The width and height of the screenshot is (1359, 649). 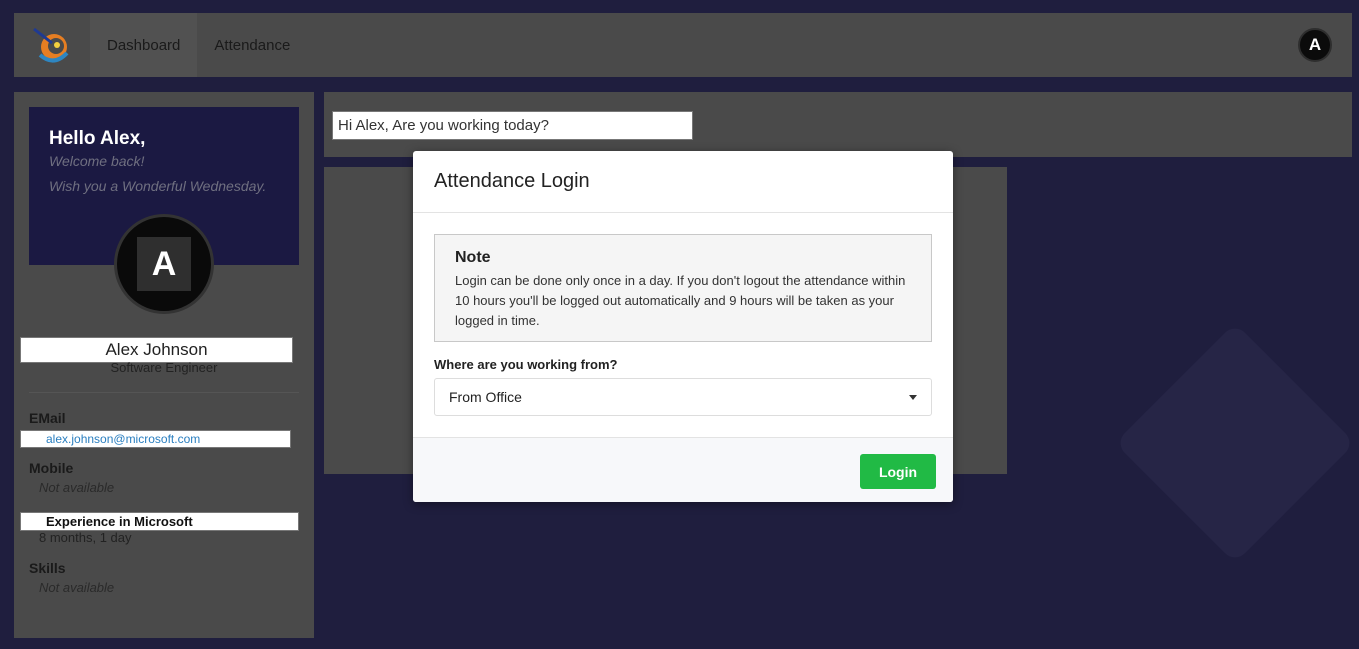 What do you see at coordinates (155, 439) in the screenshot?
I see `email-link: alex.johnson@microsoft.com` at bounding box center [155, 439].